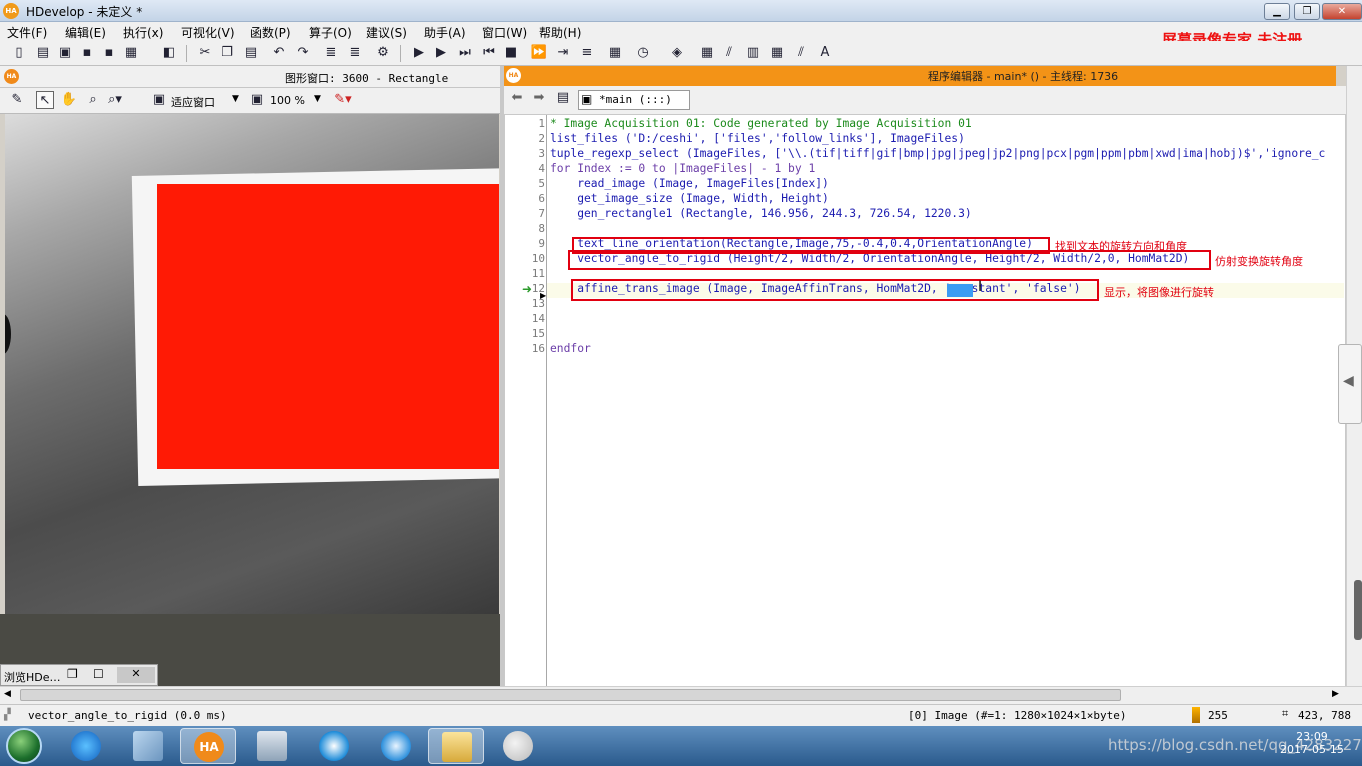  I want to click on step-over-icon: ▶, so click(441, 53).